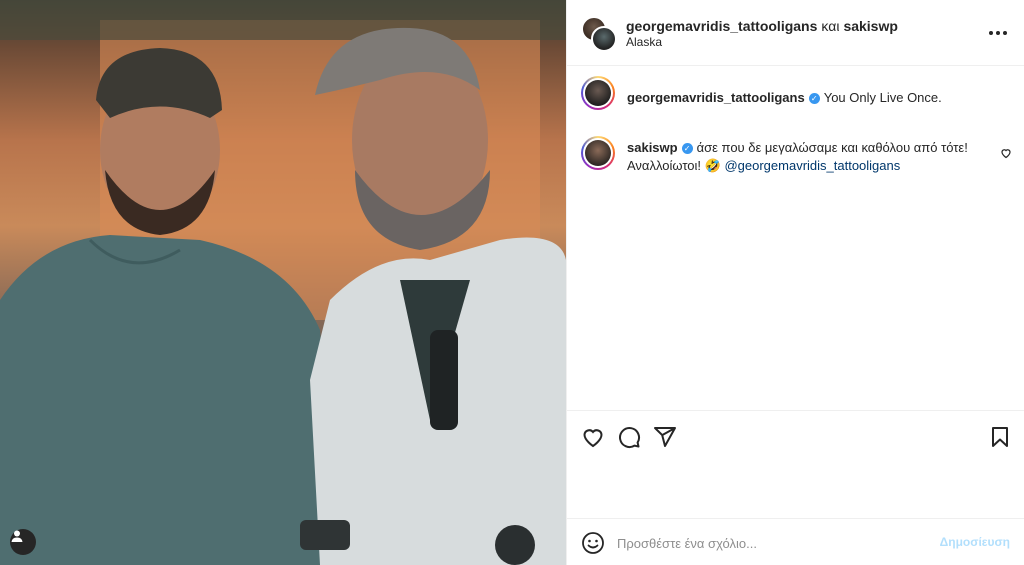 The width and height of the screenshot is (1024, 565). I want to click on comment-body: You Only Live Once., so click(882, 97).